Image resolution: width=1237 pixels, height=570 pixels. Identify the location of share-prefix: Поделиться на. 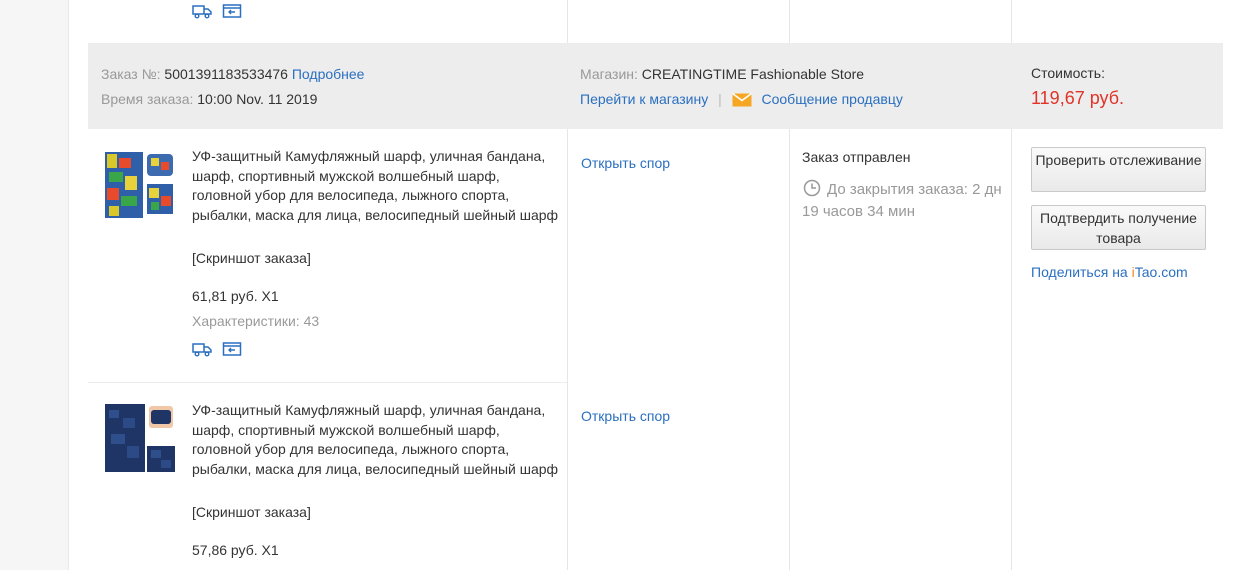
(1081, 272).